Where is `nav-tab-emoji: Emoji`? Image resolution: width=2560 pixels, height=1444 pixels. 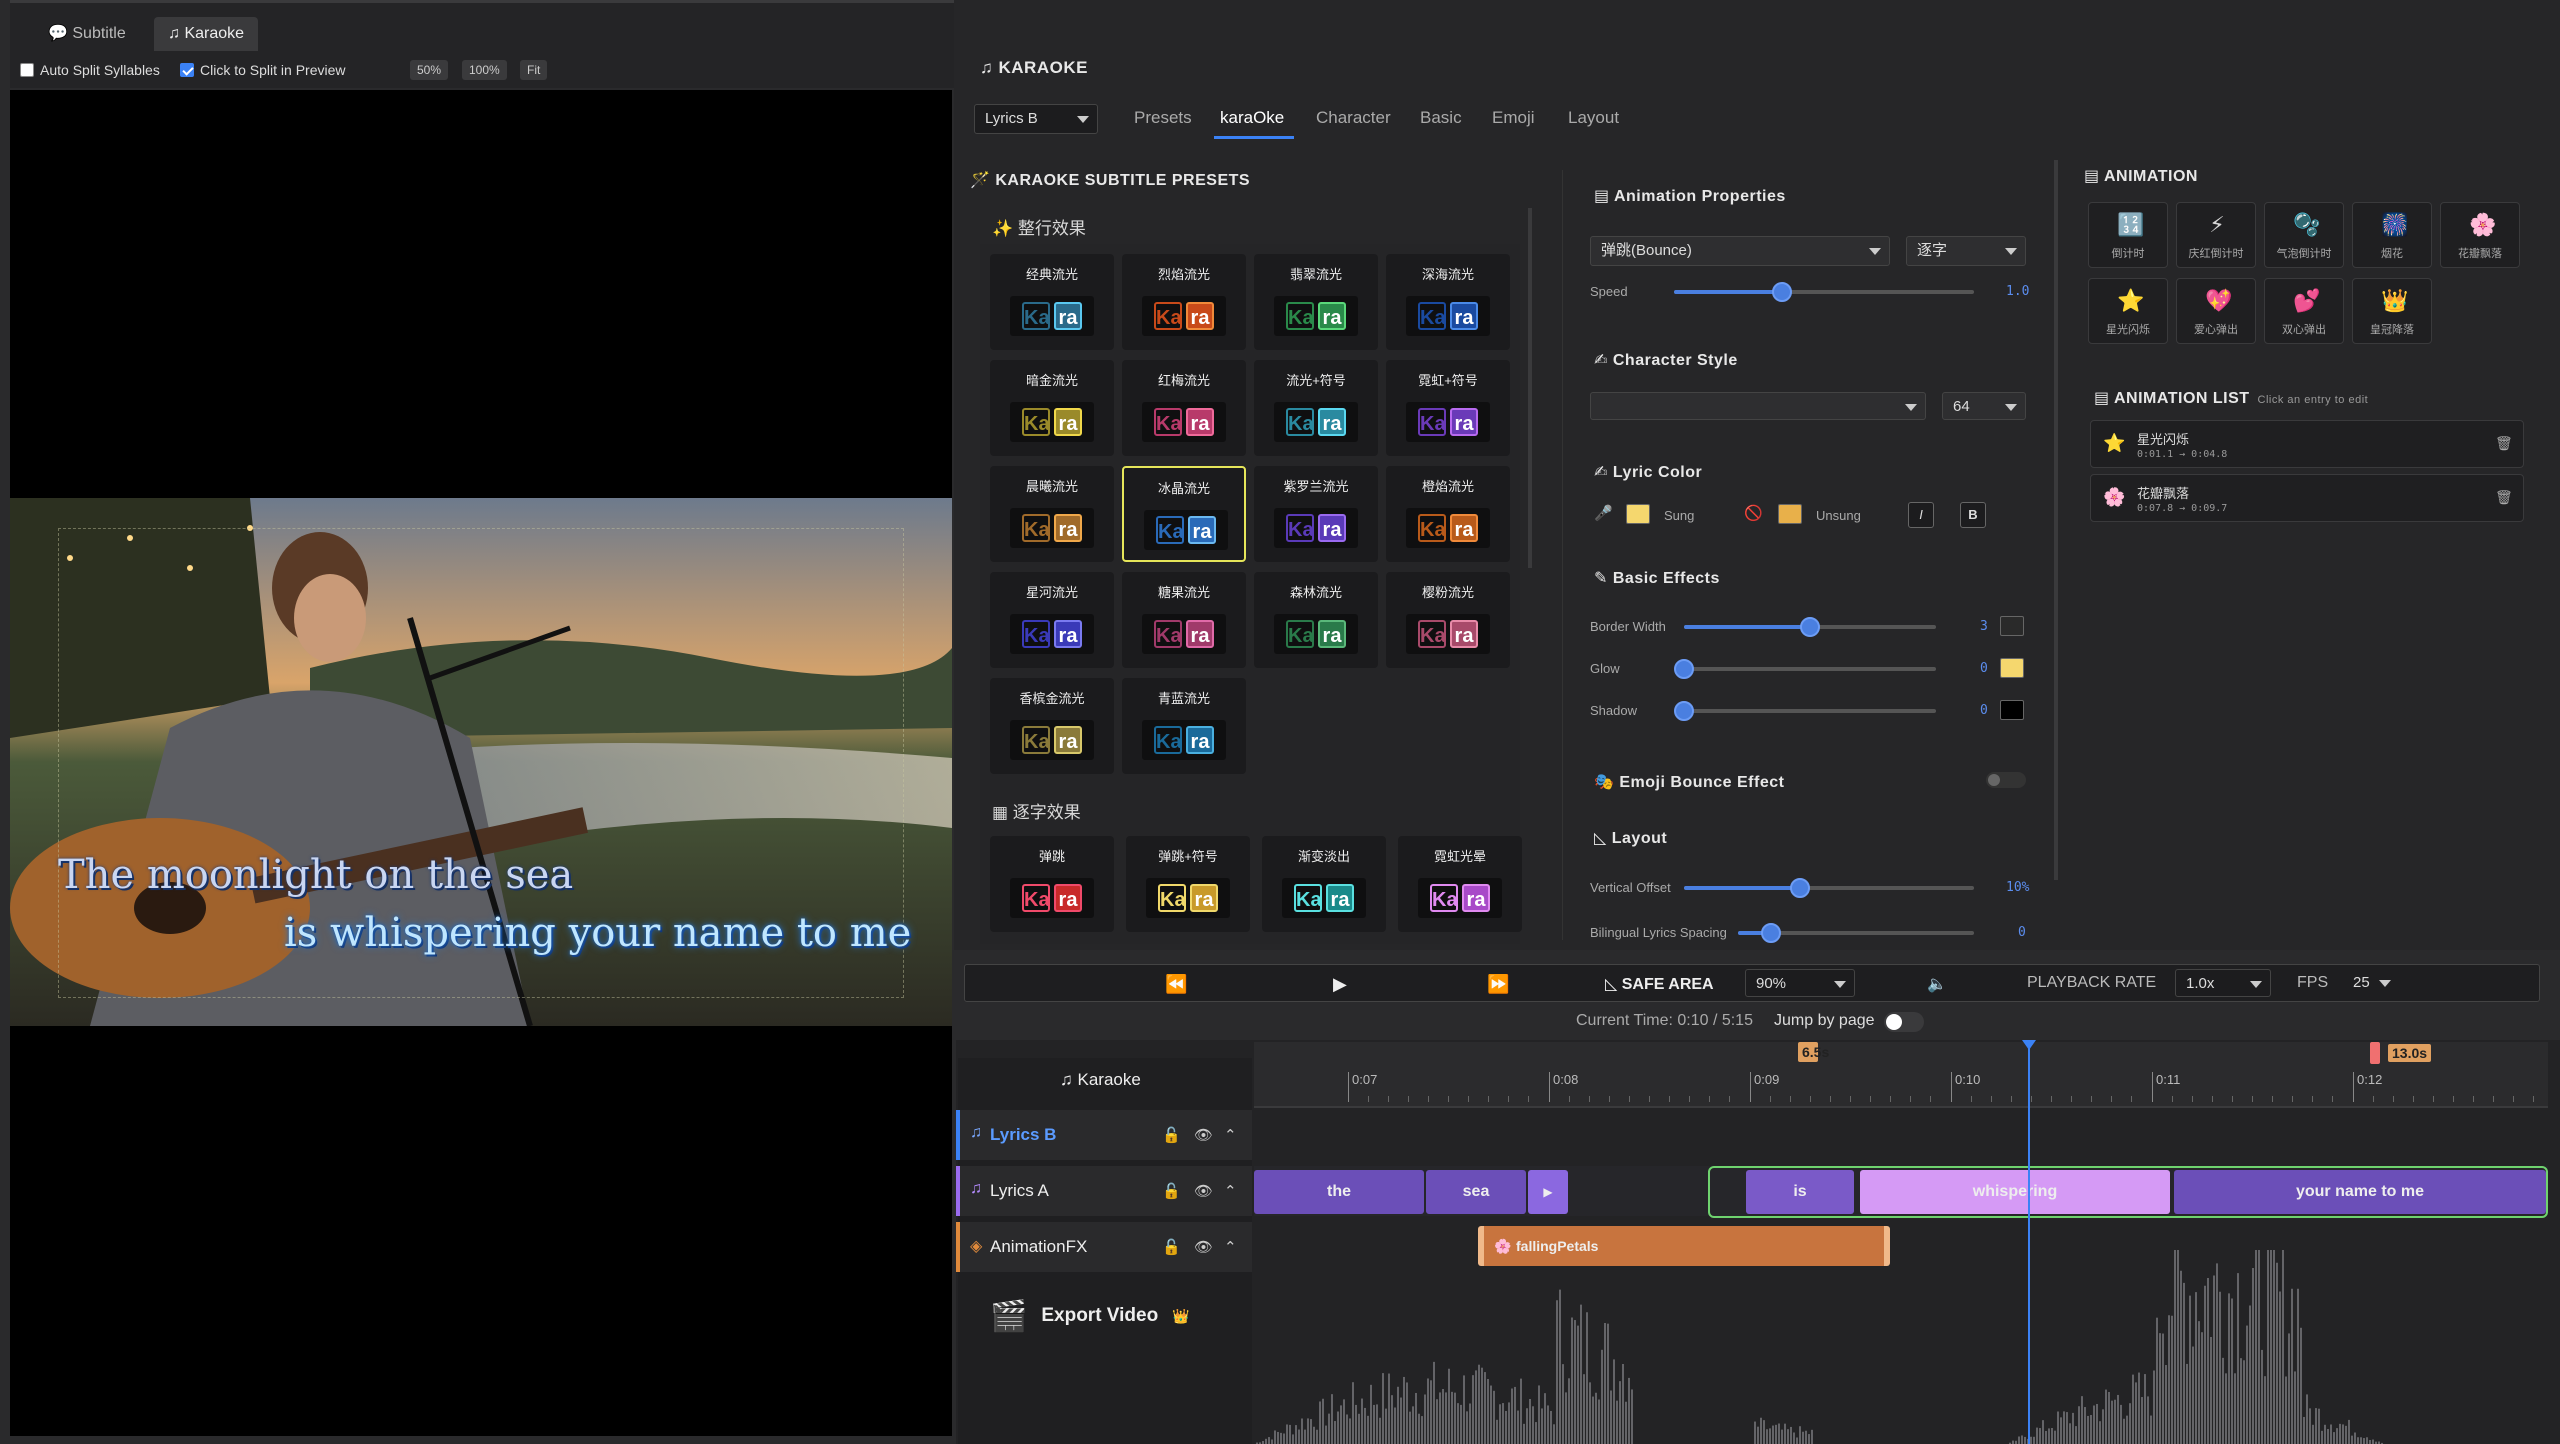
nav-tab-emoji: Emoji is located at coordinates (1513, 118).